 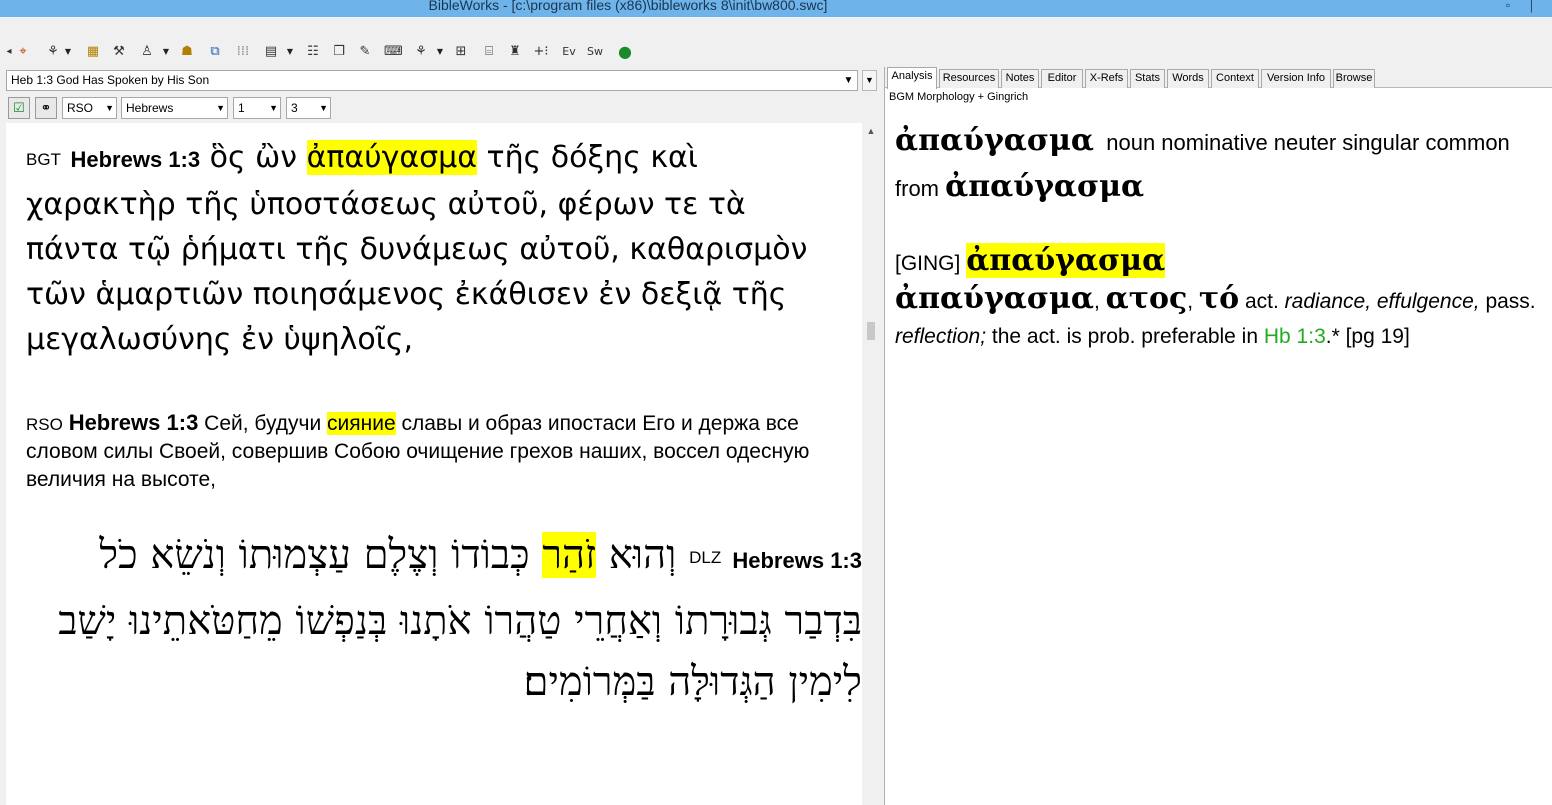 What do you see at coordinates (393, 52) in the screenshot?
I see `keyboard-icon: ⌨` at bounding box center [393, 52].